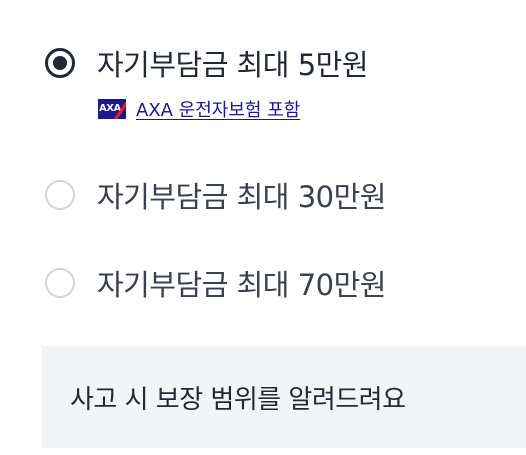 The image size is (526, 455). I want to click on deductible-option-5: 자기부담금 최대 5만원, so click(207, 63).